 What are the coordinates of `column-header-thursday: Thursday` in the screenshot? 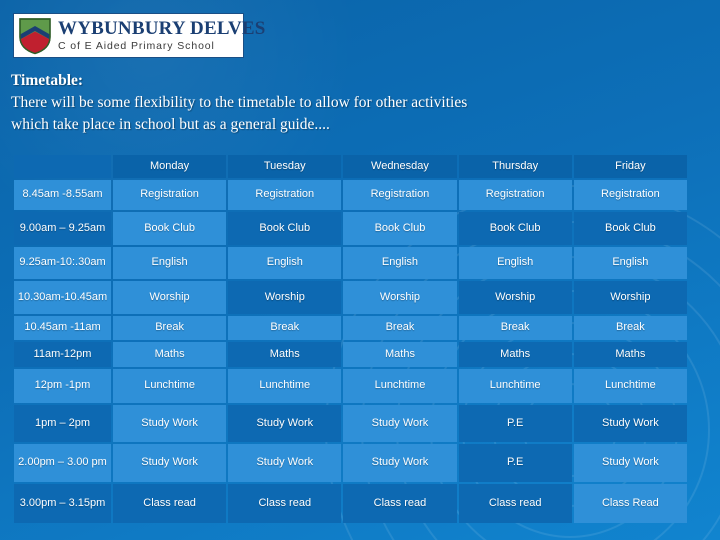 It's located at (515, 166).